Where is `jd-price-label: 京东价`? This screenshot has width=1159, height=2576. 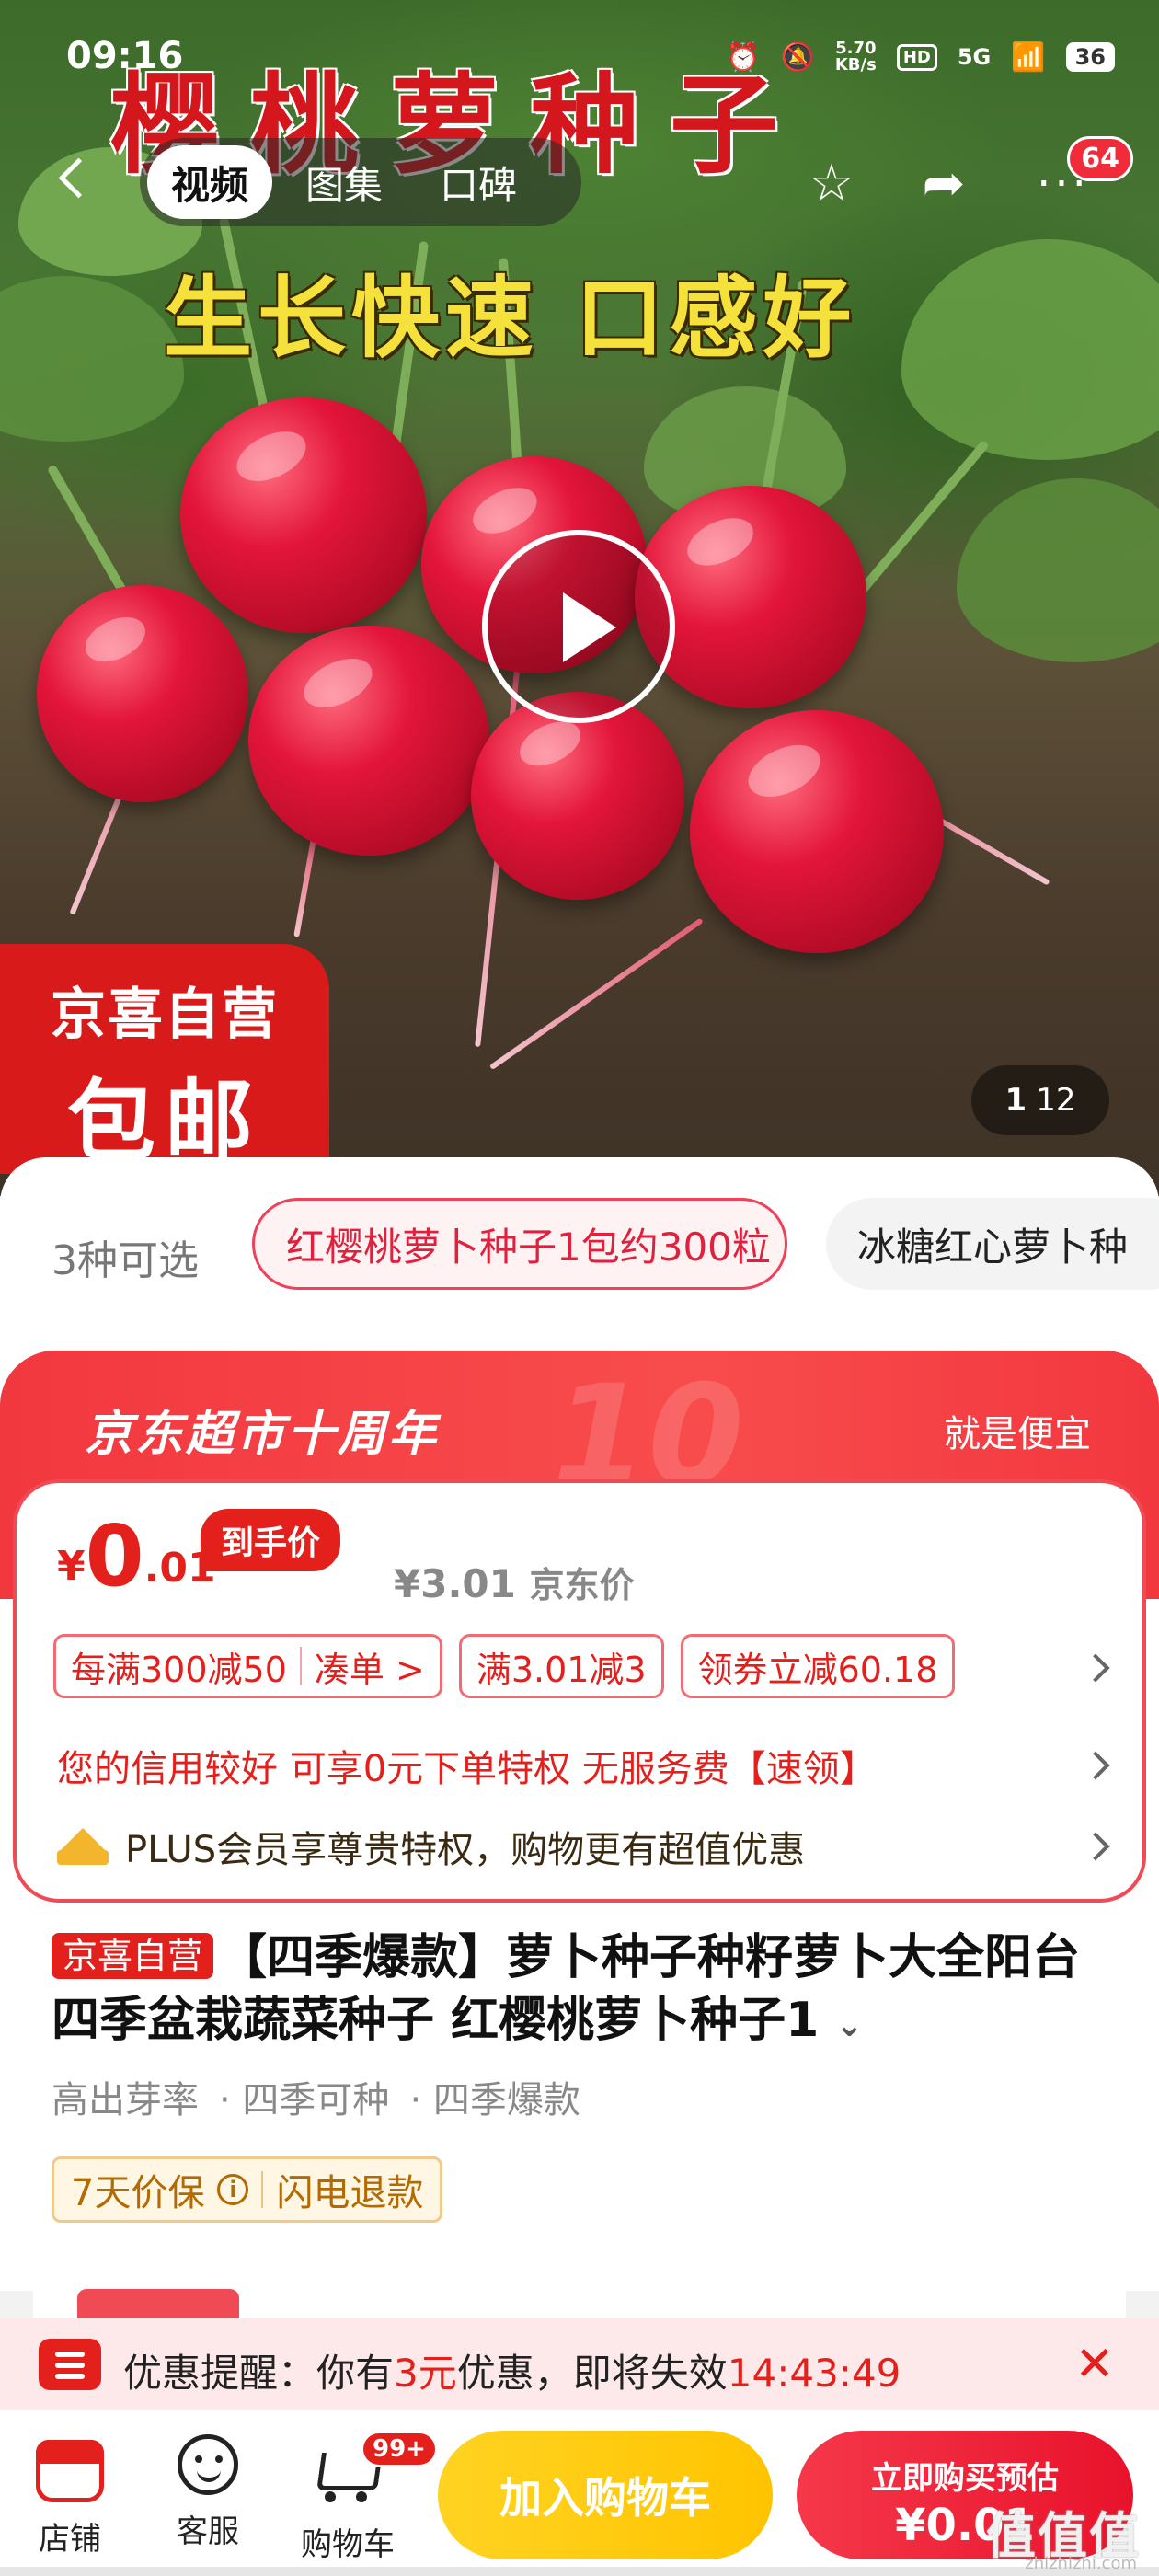
jd-price-label: 京东价 is located at coordinates (582, 1585).